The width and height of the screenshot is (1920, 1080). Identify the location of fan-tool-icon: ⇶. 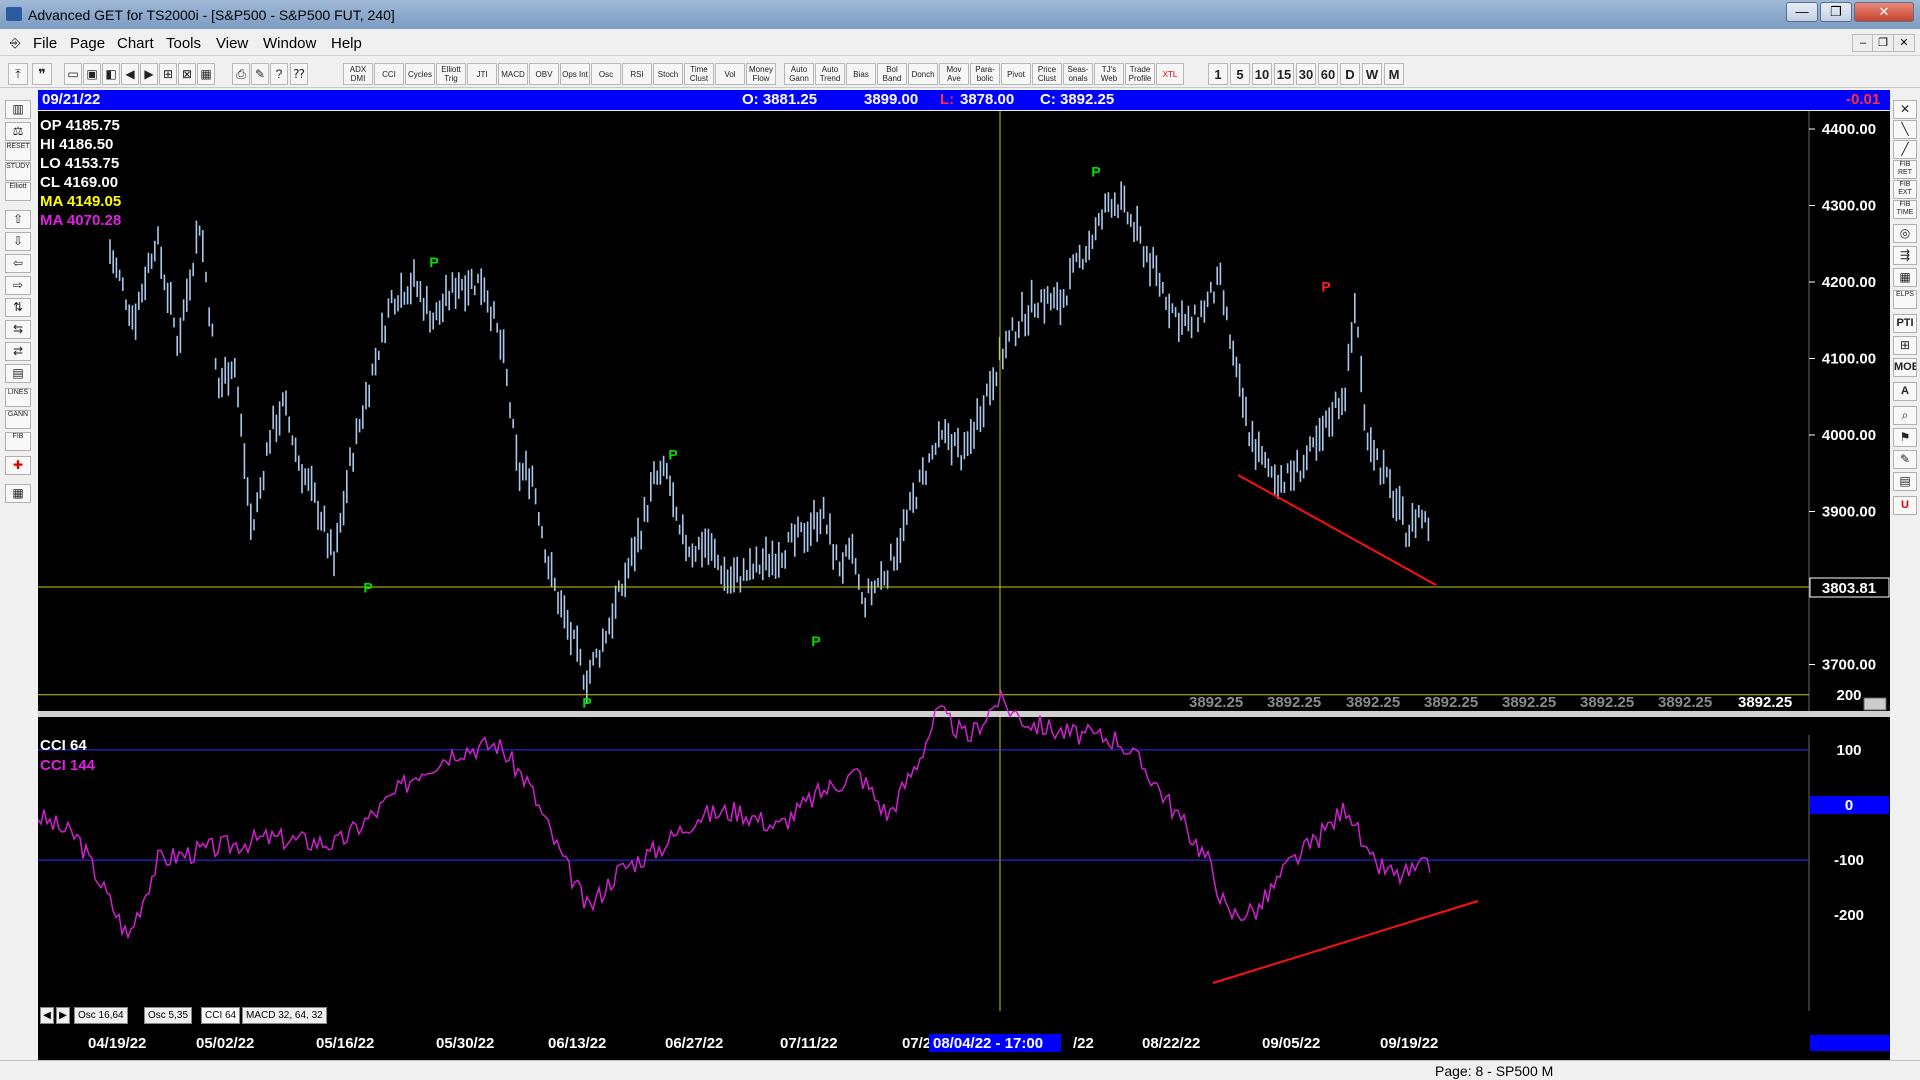
(1905, 255).